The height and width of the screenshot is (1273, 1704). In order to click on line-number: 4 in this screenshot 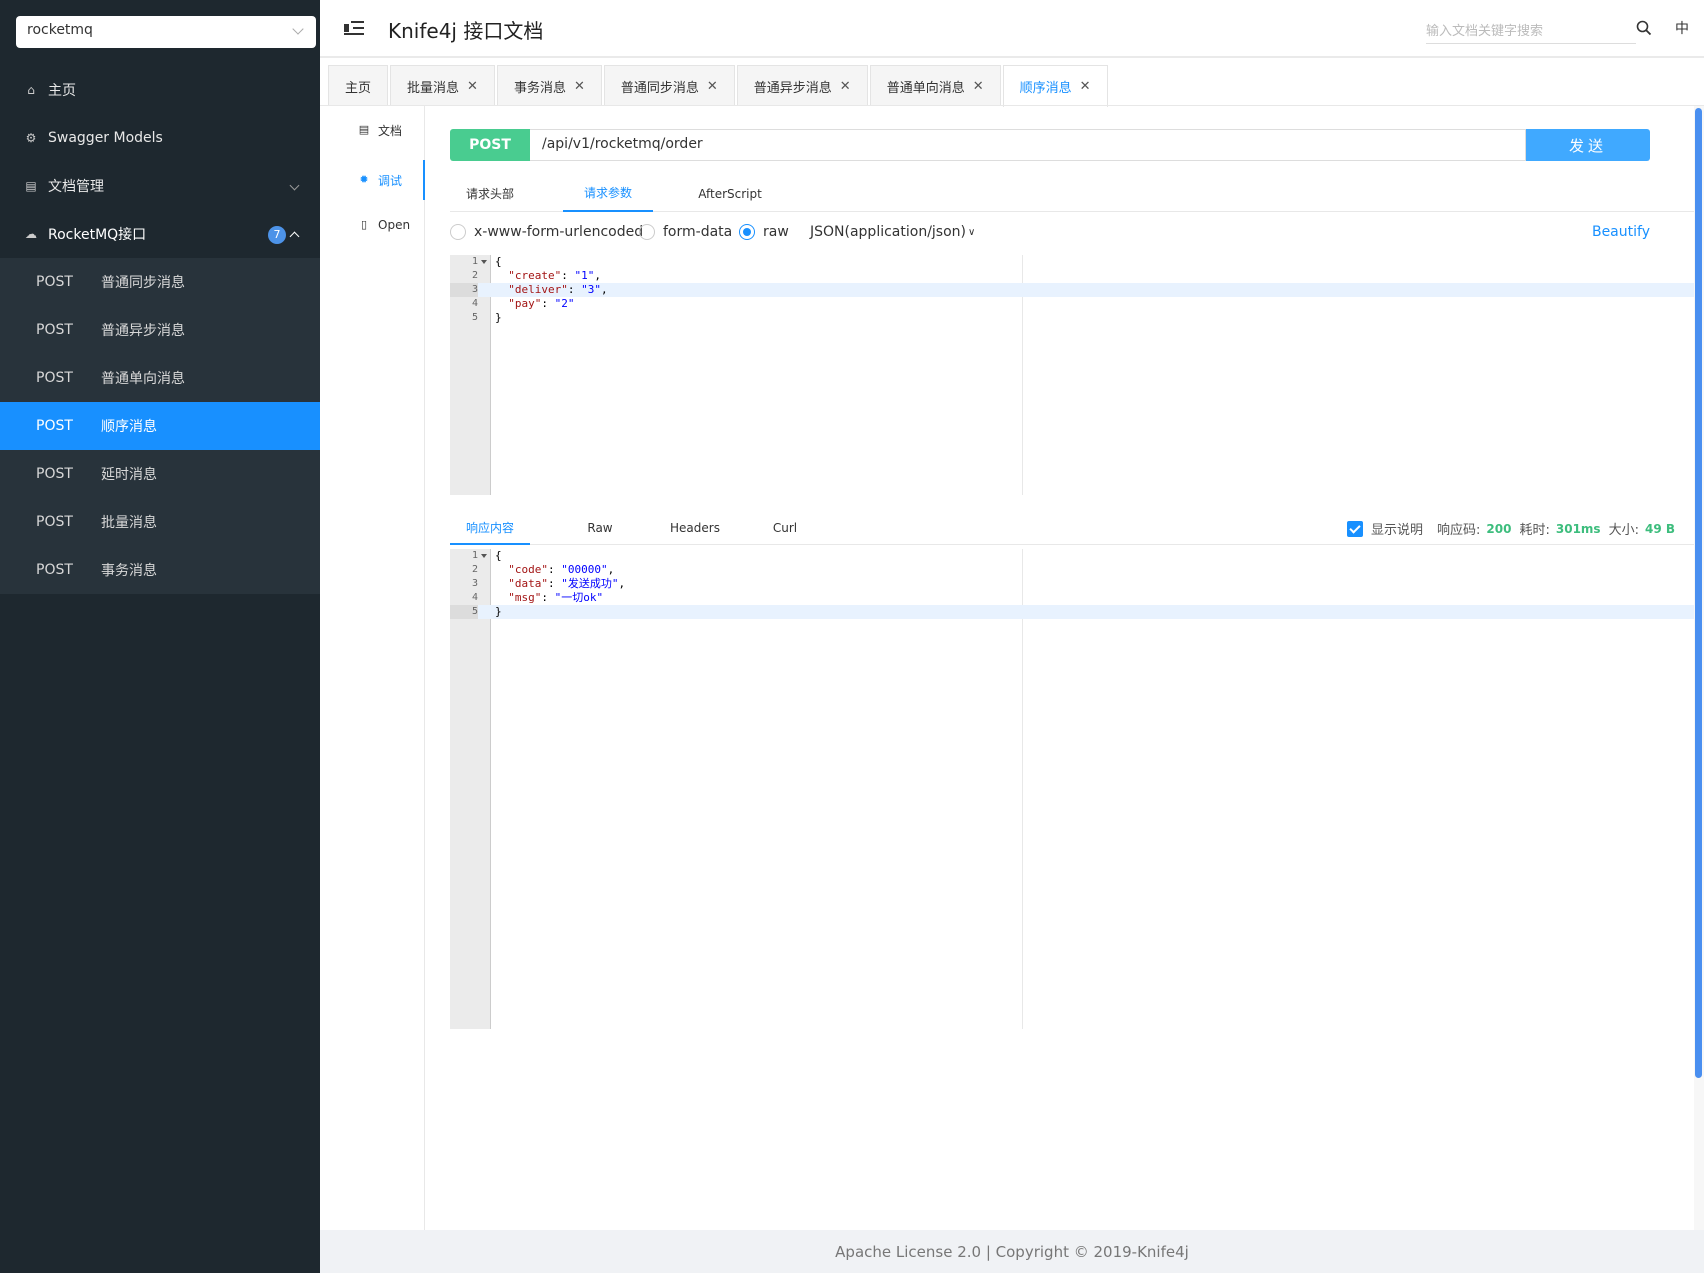, I will do `click(474, 597)`.